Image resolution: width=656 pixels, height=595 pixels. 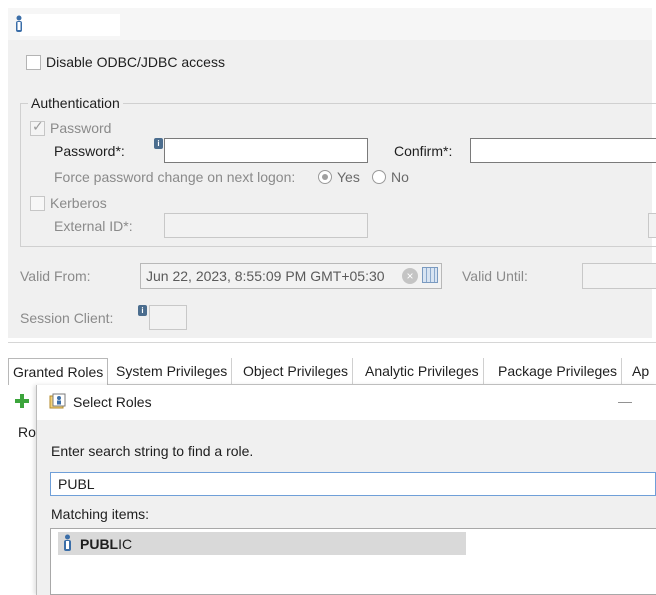 I want to click on clear-icon: ×, so click(x=410, y=276).